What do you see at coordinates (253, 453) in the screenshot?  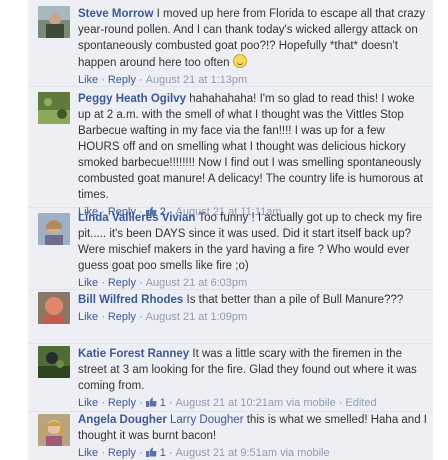 I see `comment-timestamp: August 21 at 9:51am via mobile` at bounding box center [253, 453].